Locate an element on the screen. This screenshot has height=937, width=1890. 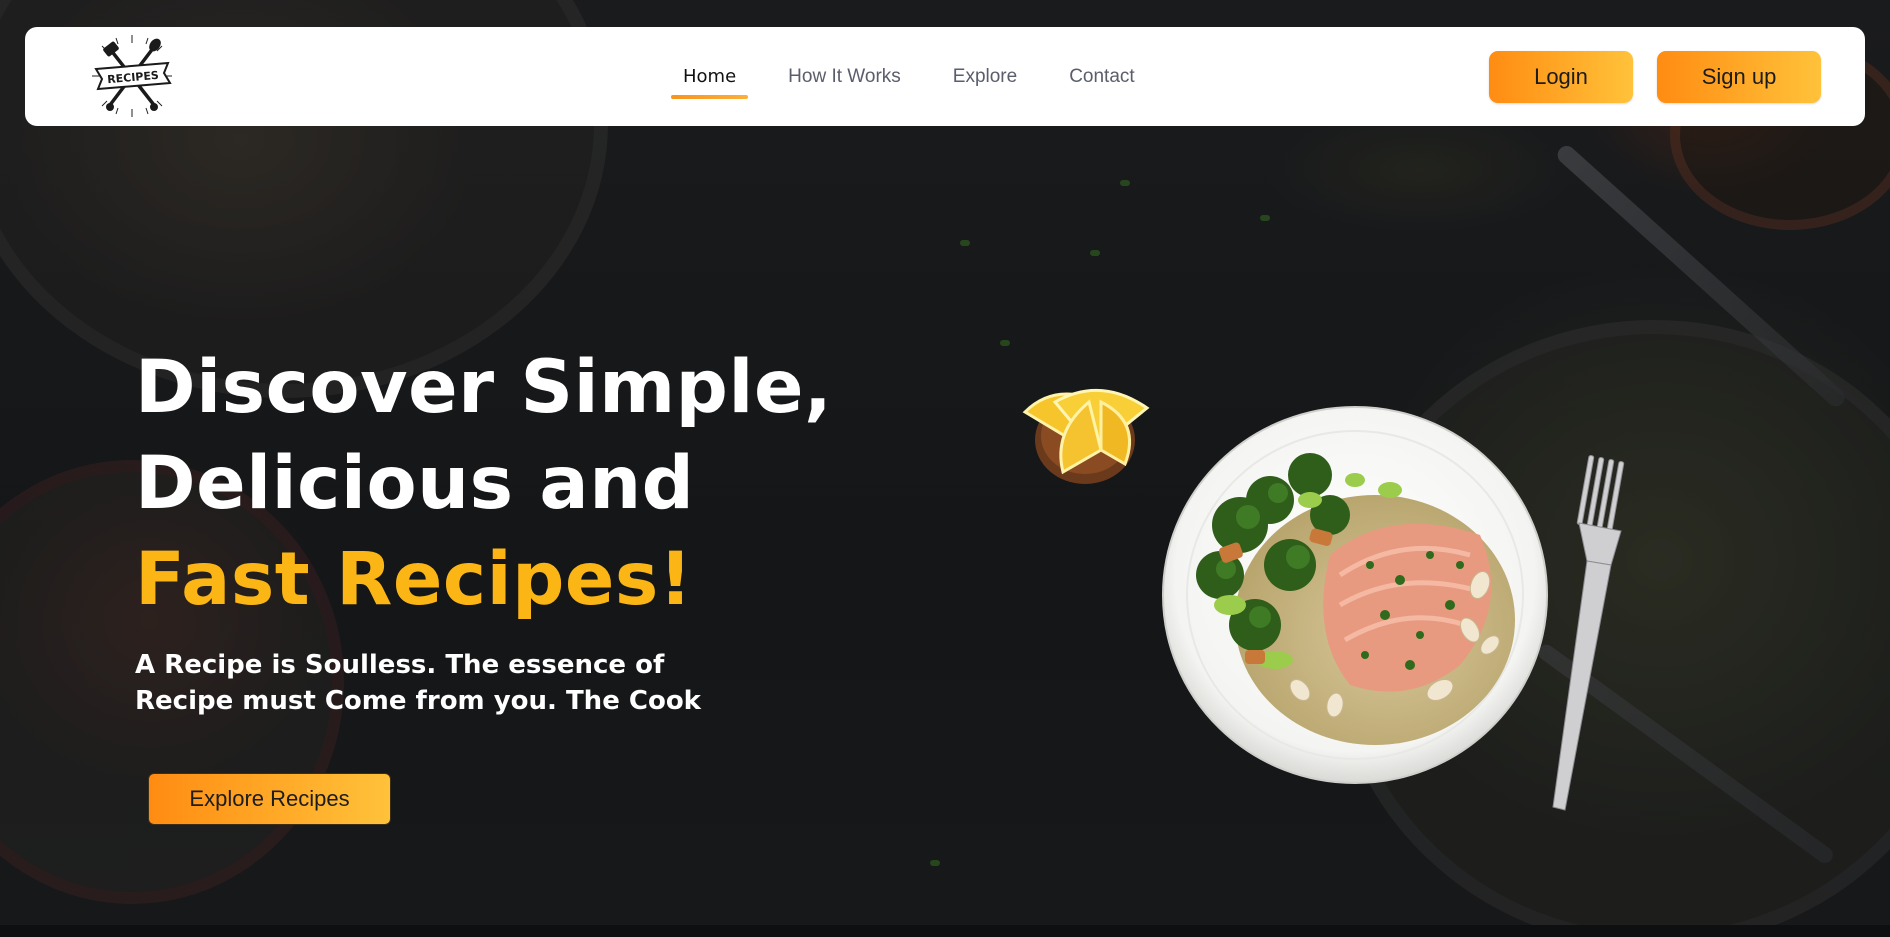
nav-link-home: Home is located at coordinates (709, 82).